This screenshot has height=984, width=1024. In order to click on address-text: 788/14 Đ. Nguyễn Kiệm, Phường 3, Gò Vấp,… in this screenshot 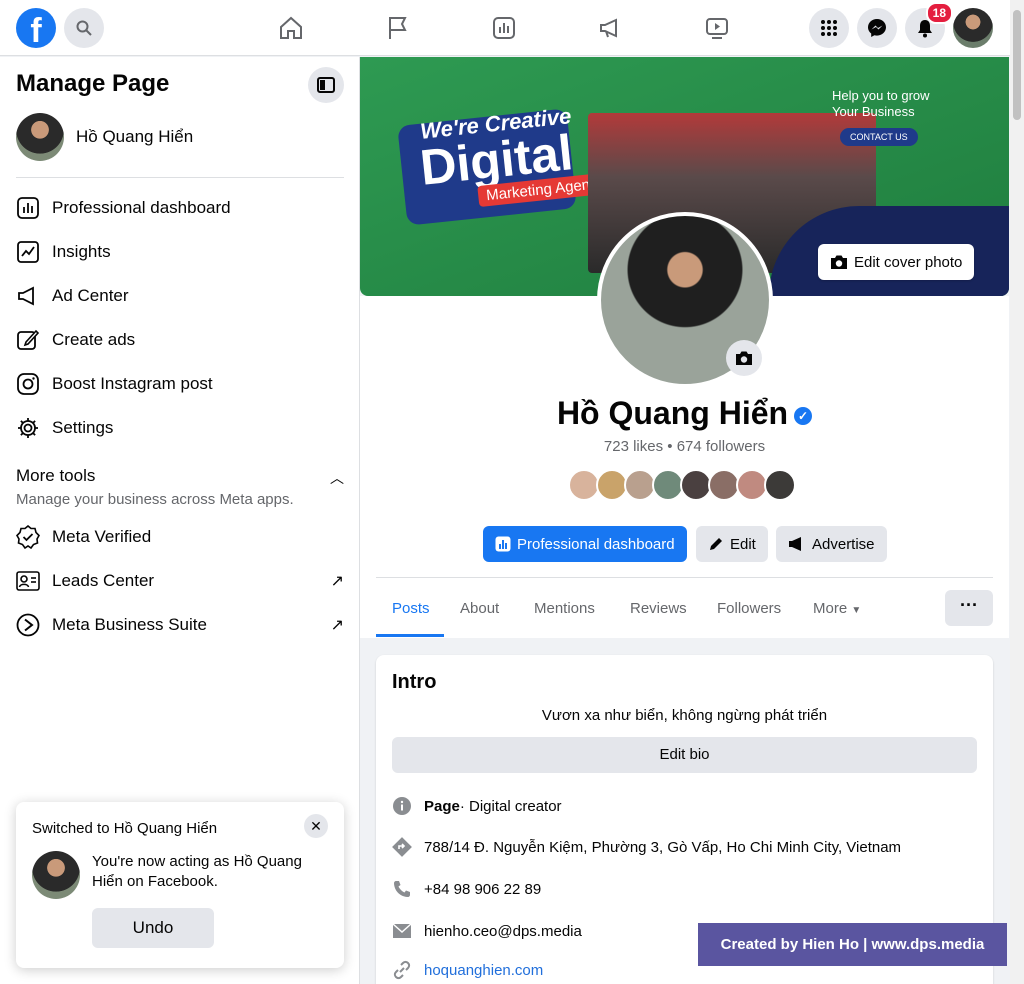, I will do `click(663, 847)`.